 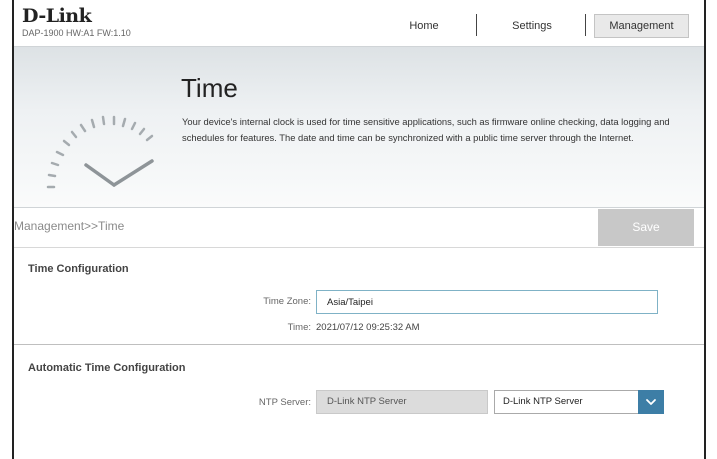 What do you see at coordinates (646, 227) in the screenshot?
I see `save-button: Save` at bounding box center [646, 227].